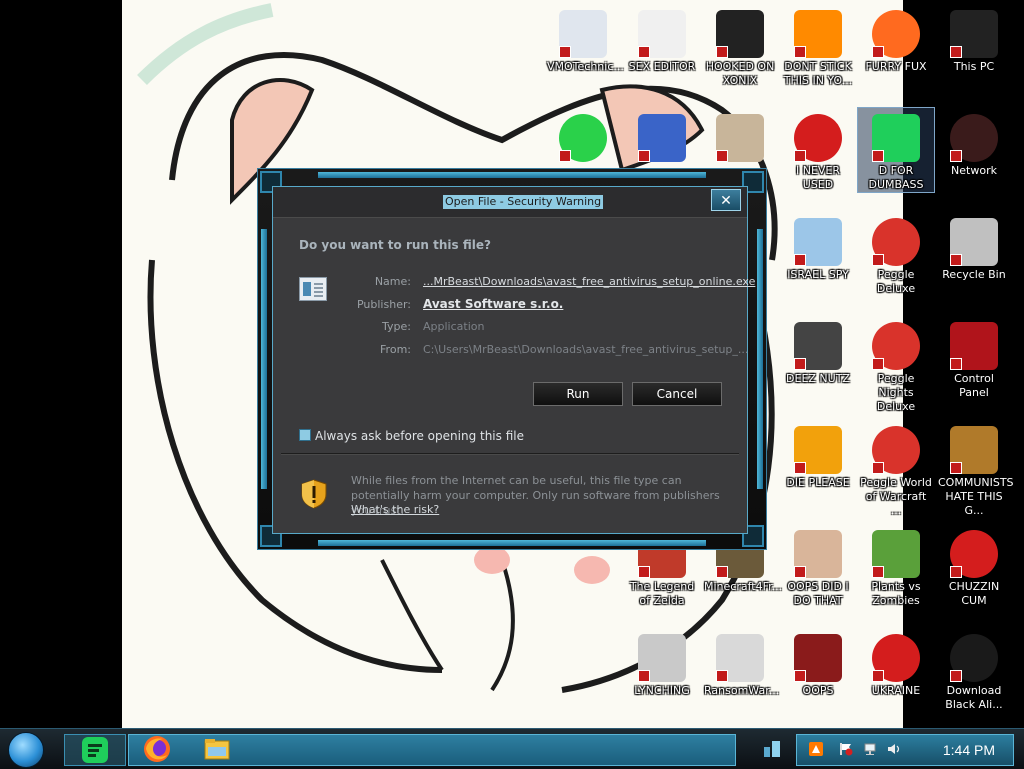  I want to click on avast-tray-icon, so click(816, 749).